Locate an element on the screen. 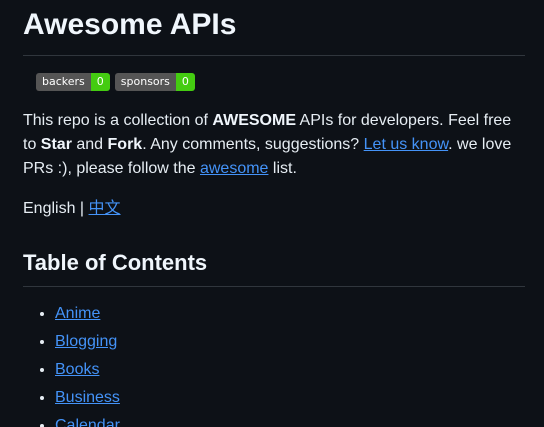 The height and width of the screenshot is (427, 544). sponsors-badge: sponsors 0 is located at coordinates (154, 82).